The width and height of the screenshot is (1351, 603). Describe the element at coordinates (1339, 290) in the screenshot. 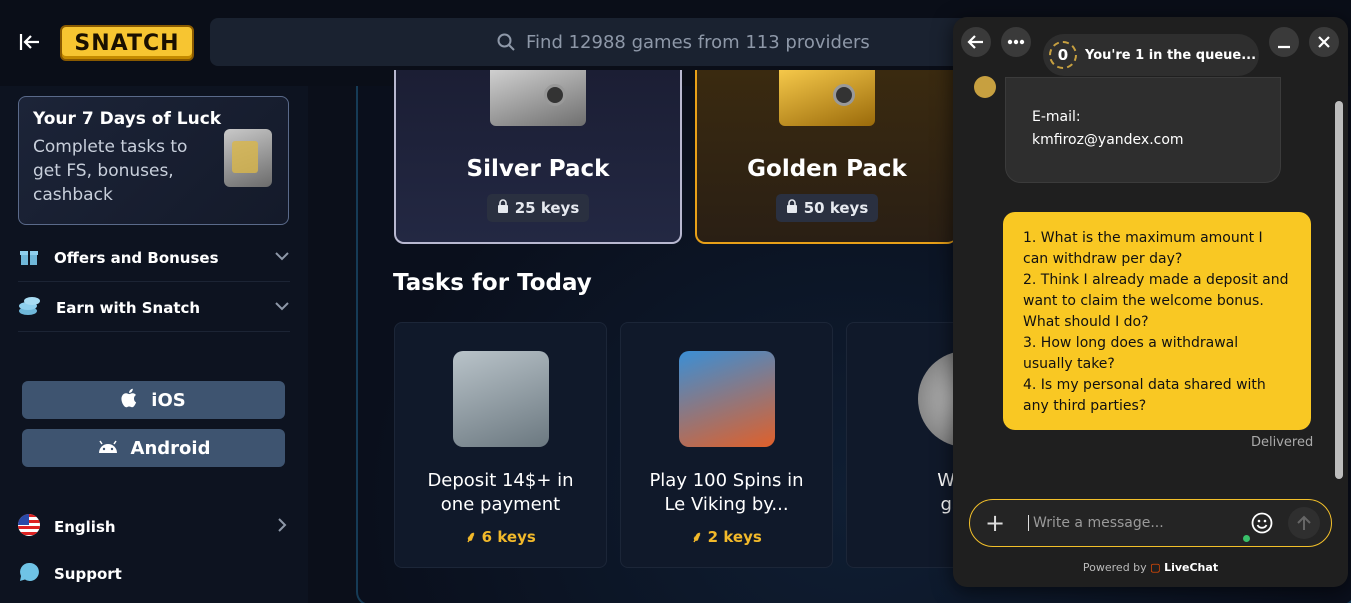

I see `chat-scrollbar` at that location.